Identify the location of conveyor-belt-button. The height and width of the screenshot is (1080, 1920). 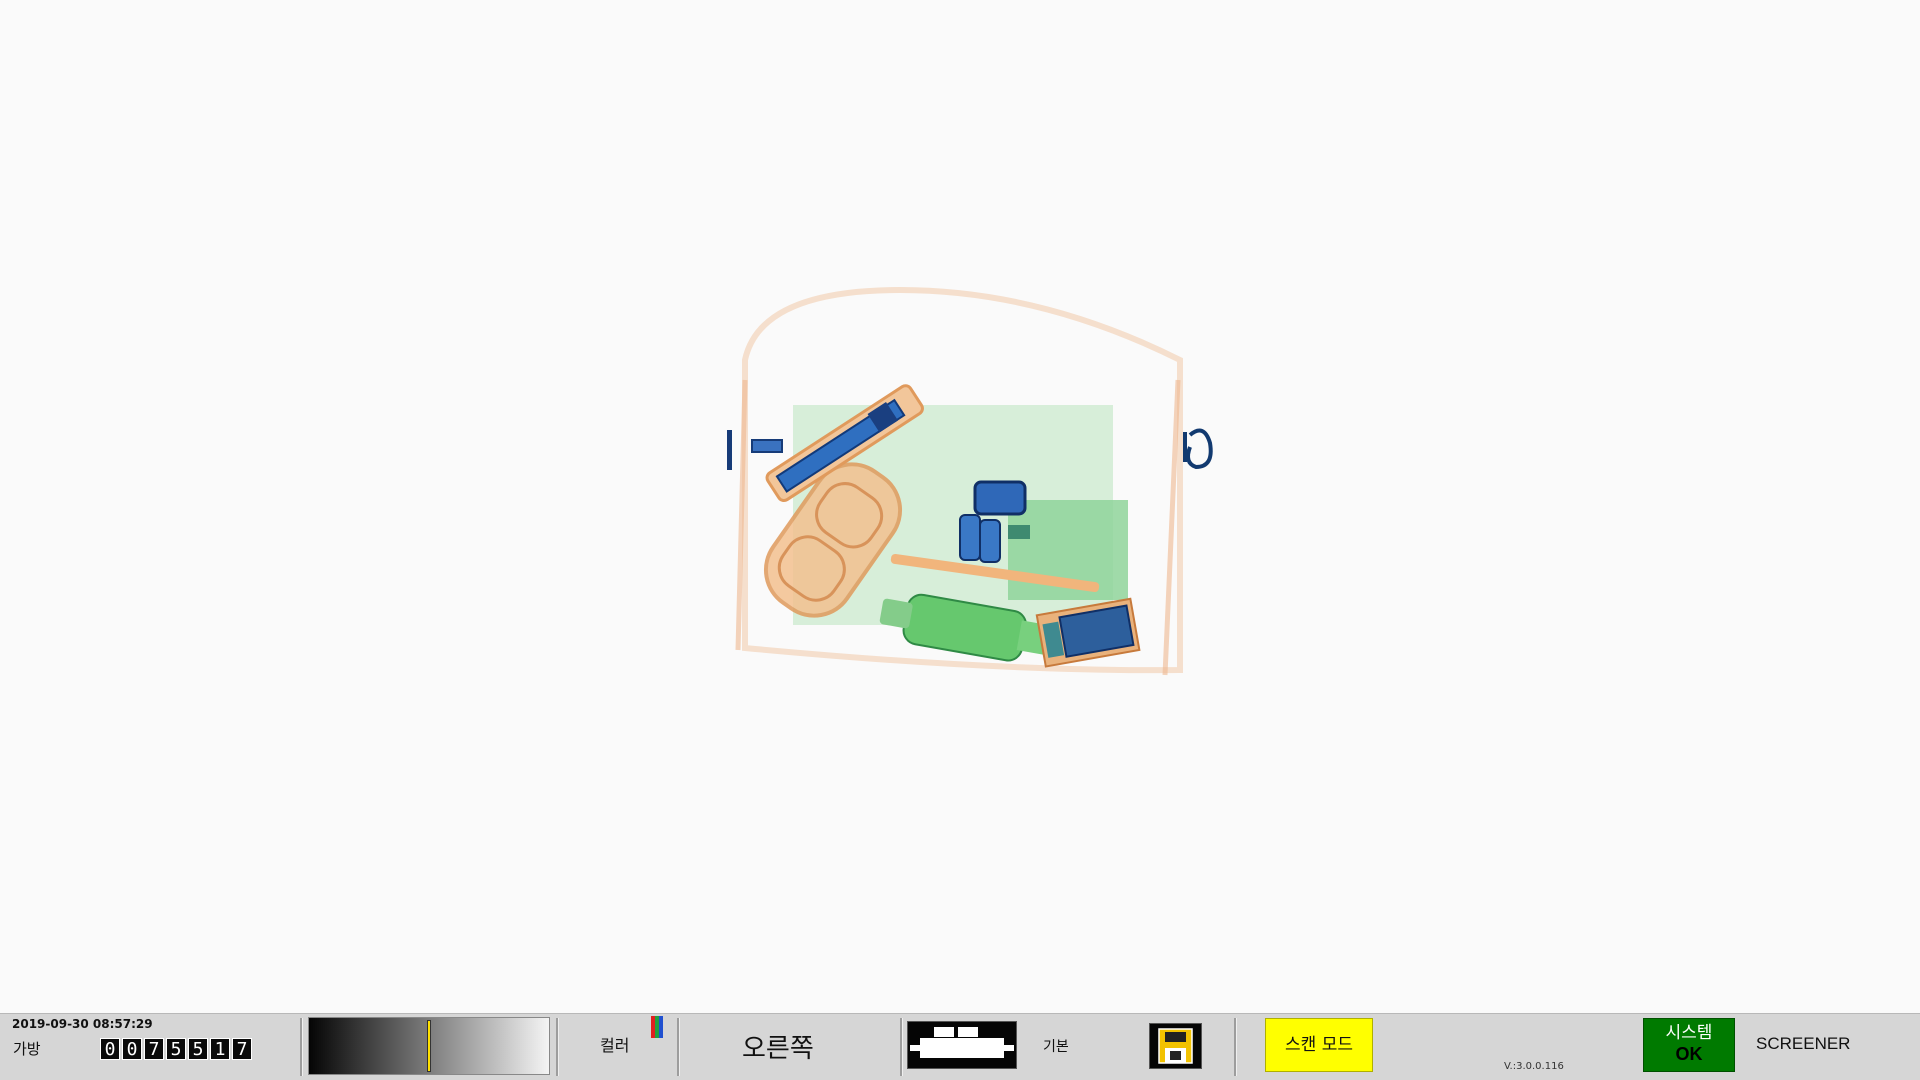
(962, 1045).